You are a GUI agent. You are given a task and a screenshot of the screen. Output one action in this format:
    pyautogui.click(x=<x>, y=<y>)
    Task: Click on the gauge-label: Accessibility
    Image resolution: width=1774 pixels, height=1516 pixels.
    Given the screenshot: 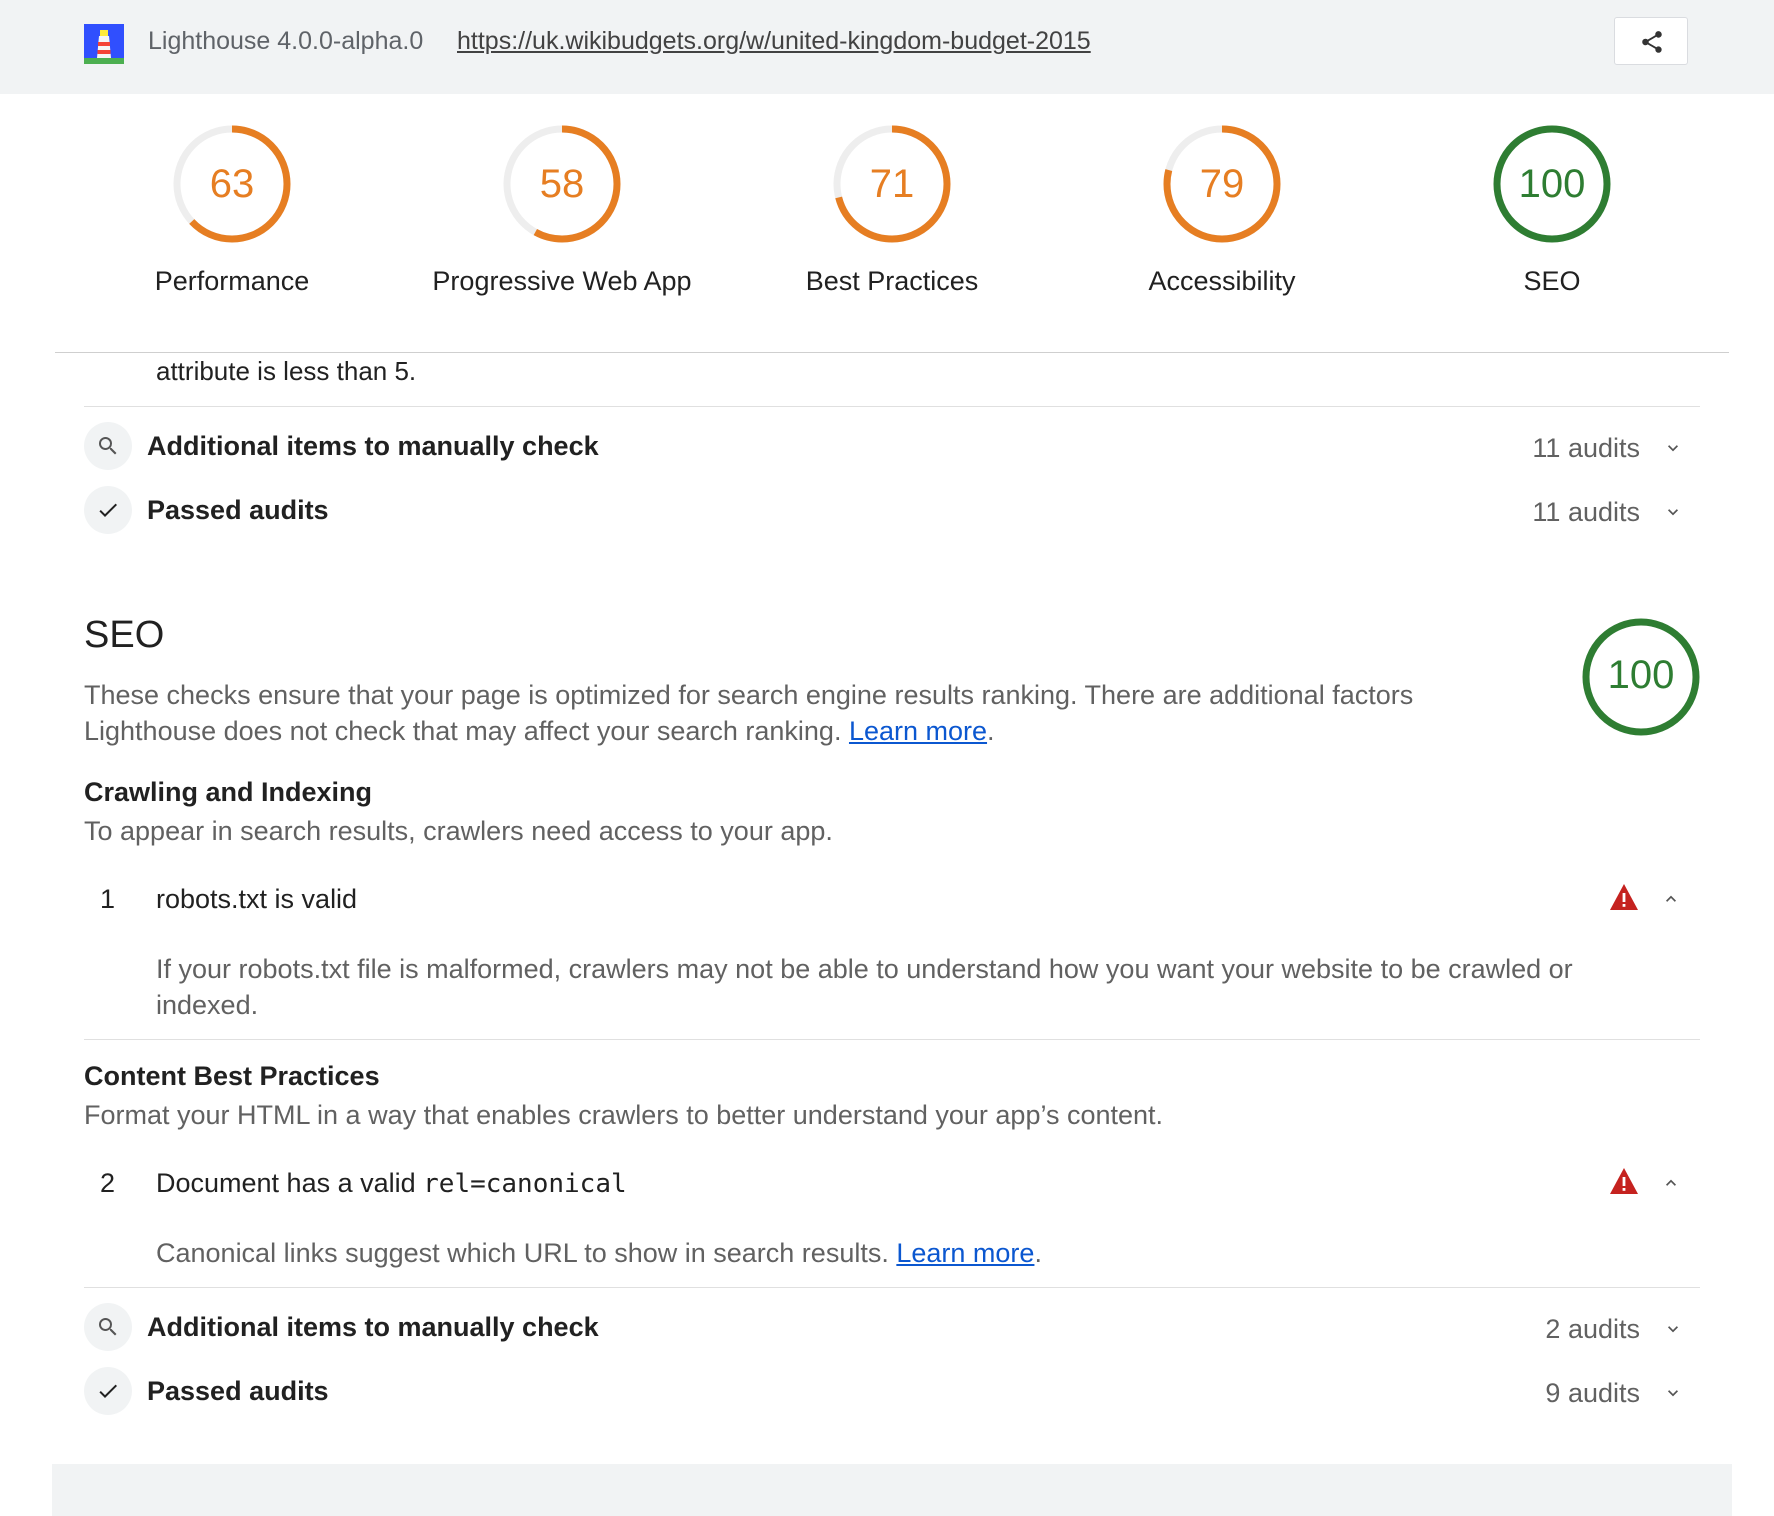 What is the action you would take?
    pyautogui.click(x=1222, y=281)
    